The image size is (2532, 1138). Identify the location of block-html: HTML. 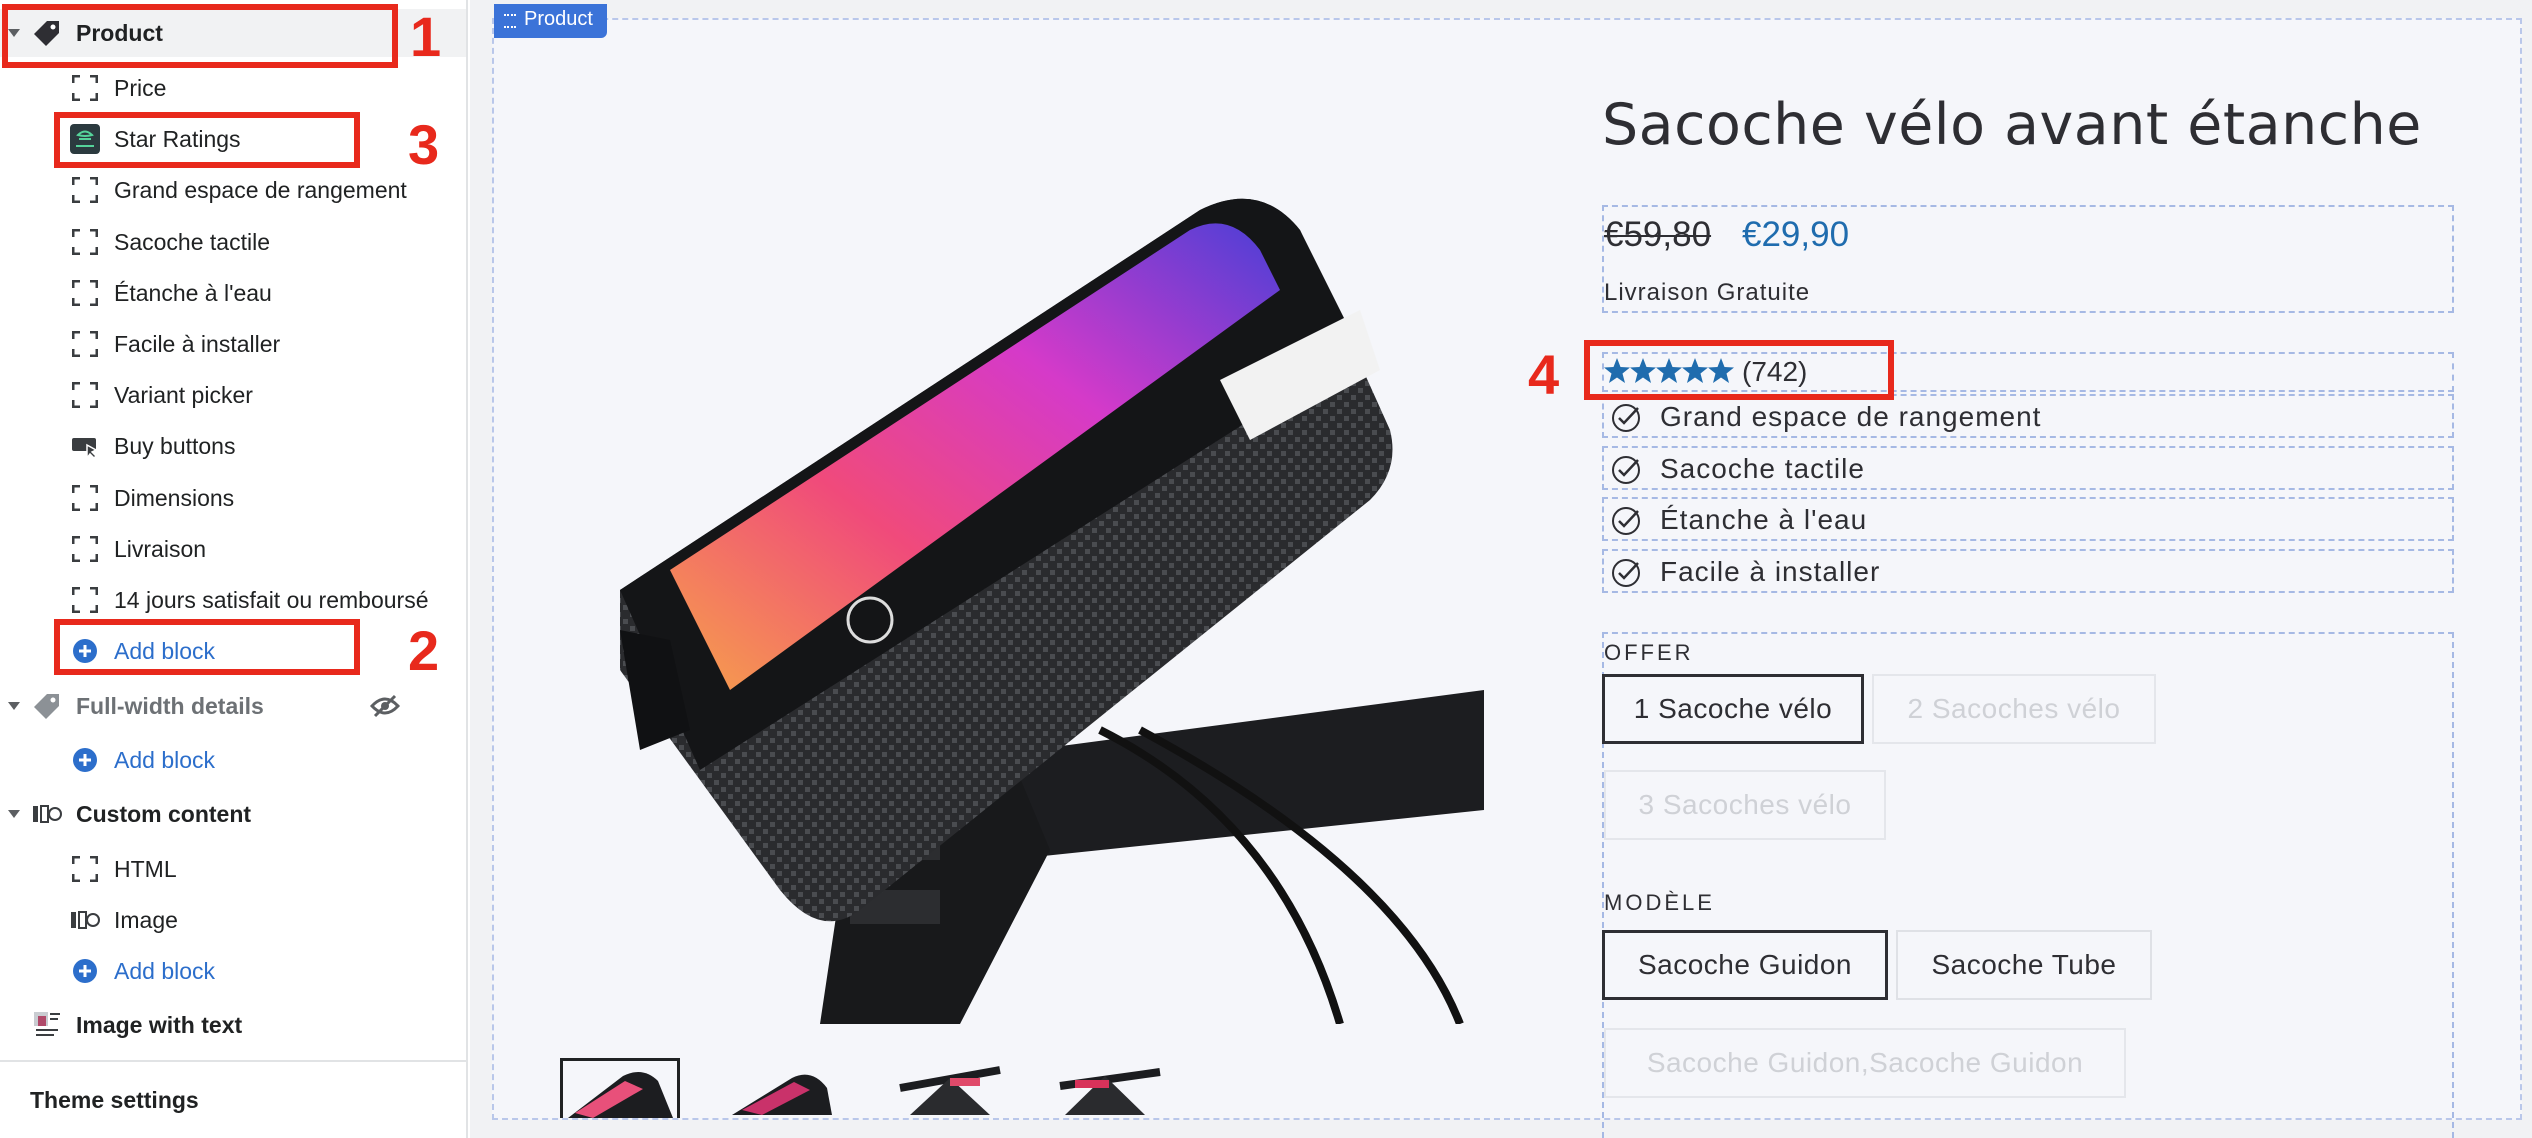
(233, 869).